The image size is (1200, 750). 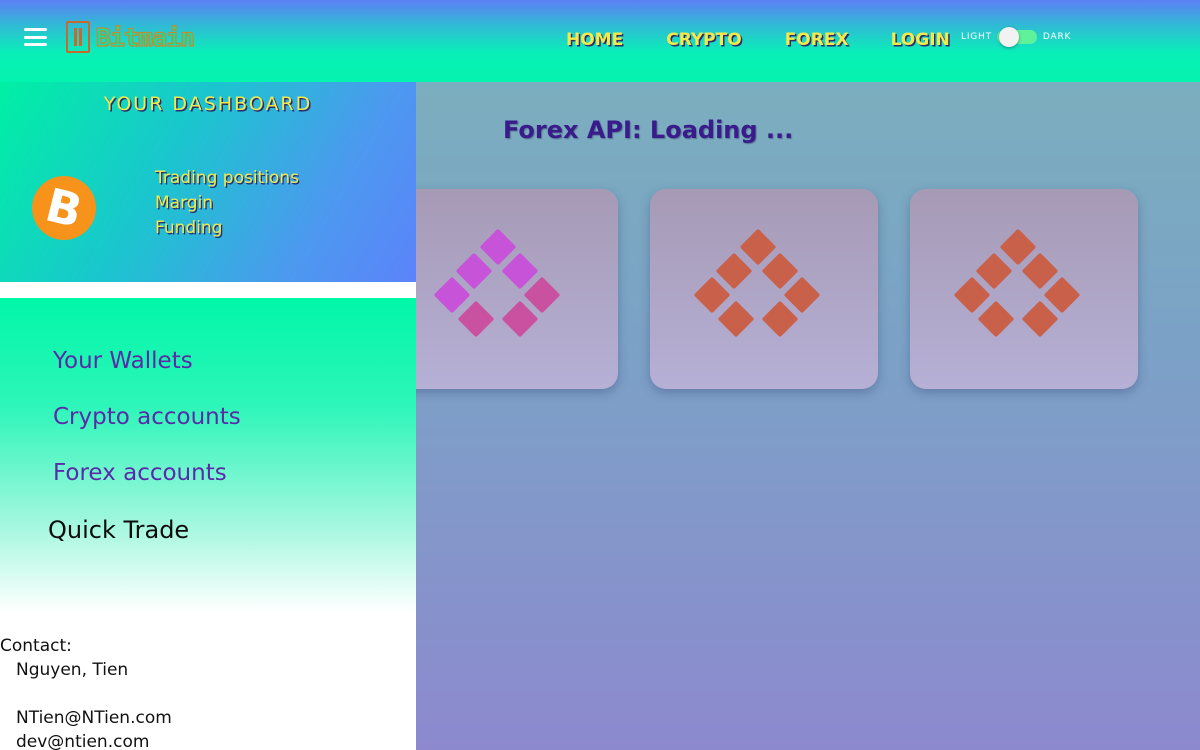 I want to click on nav-login-link: LOGIN, so click(x=920, y=40).